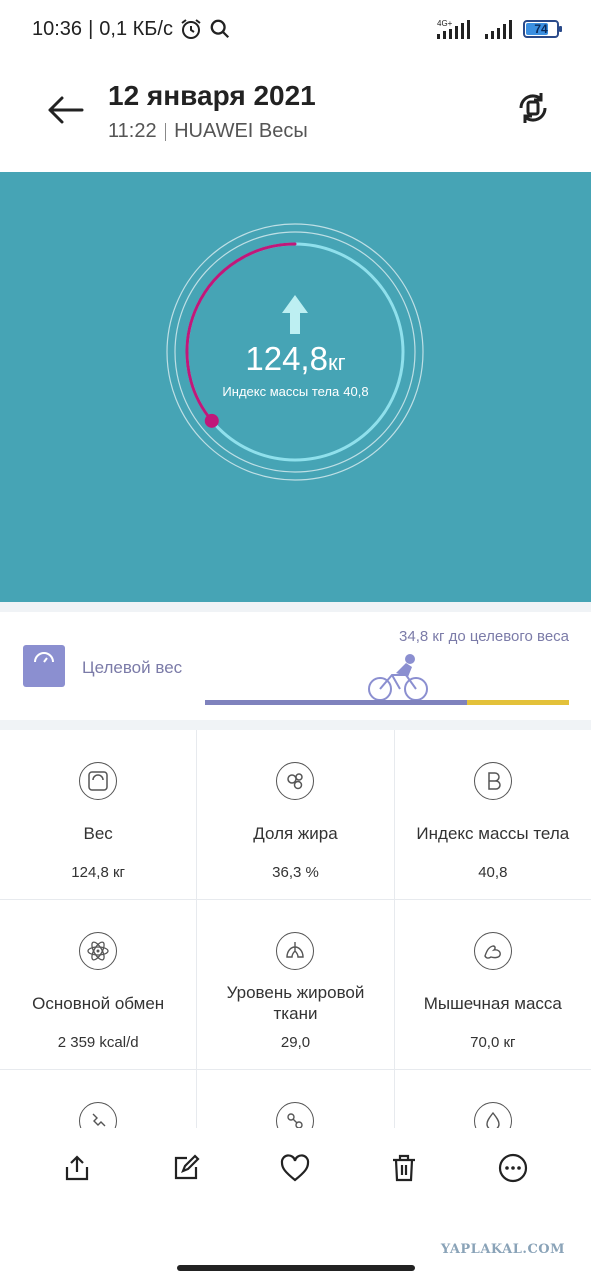  I want to click on bmi-value: 40,8, so click(356, 391).